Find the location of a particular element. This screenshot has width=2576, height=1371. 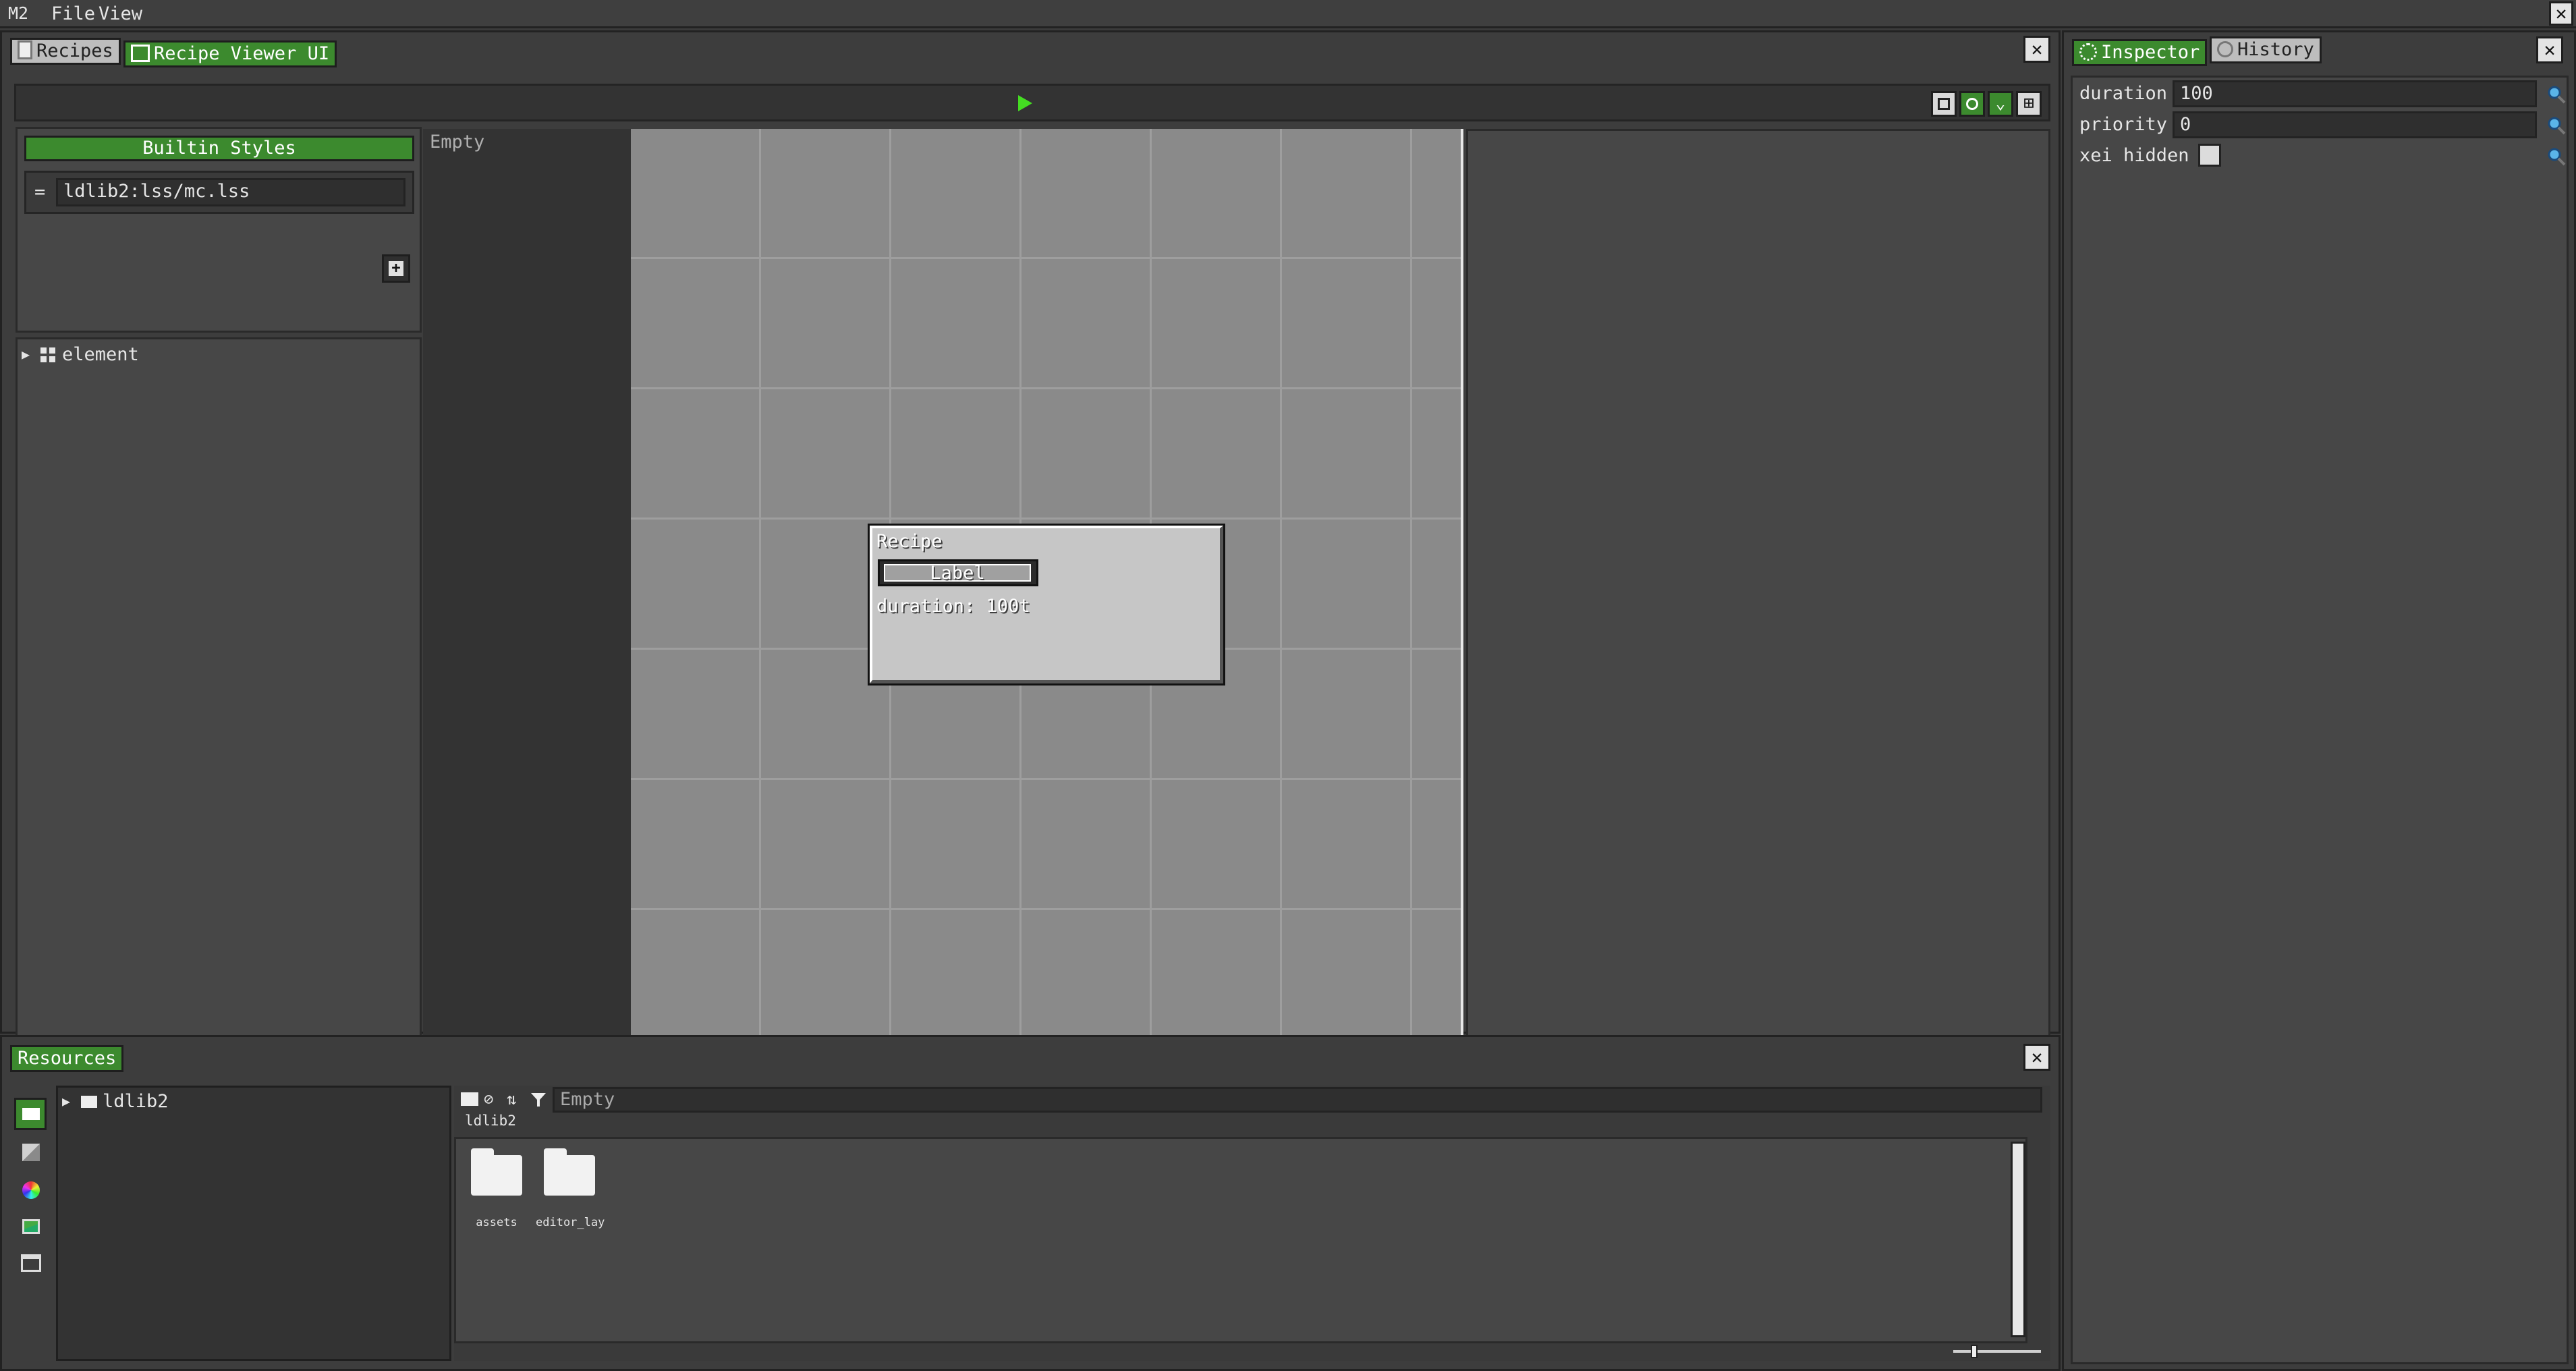

grid-icon is located at coordinates (47, 354).